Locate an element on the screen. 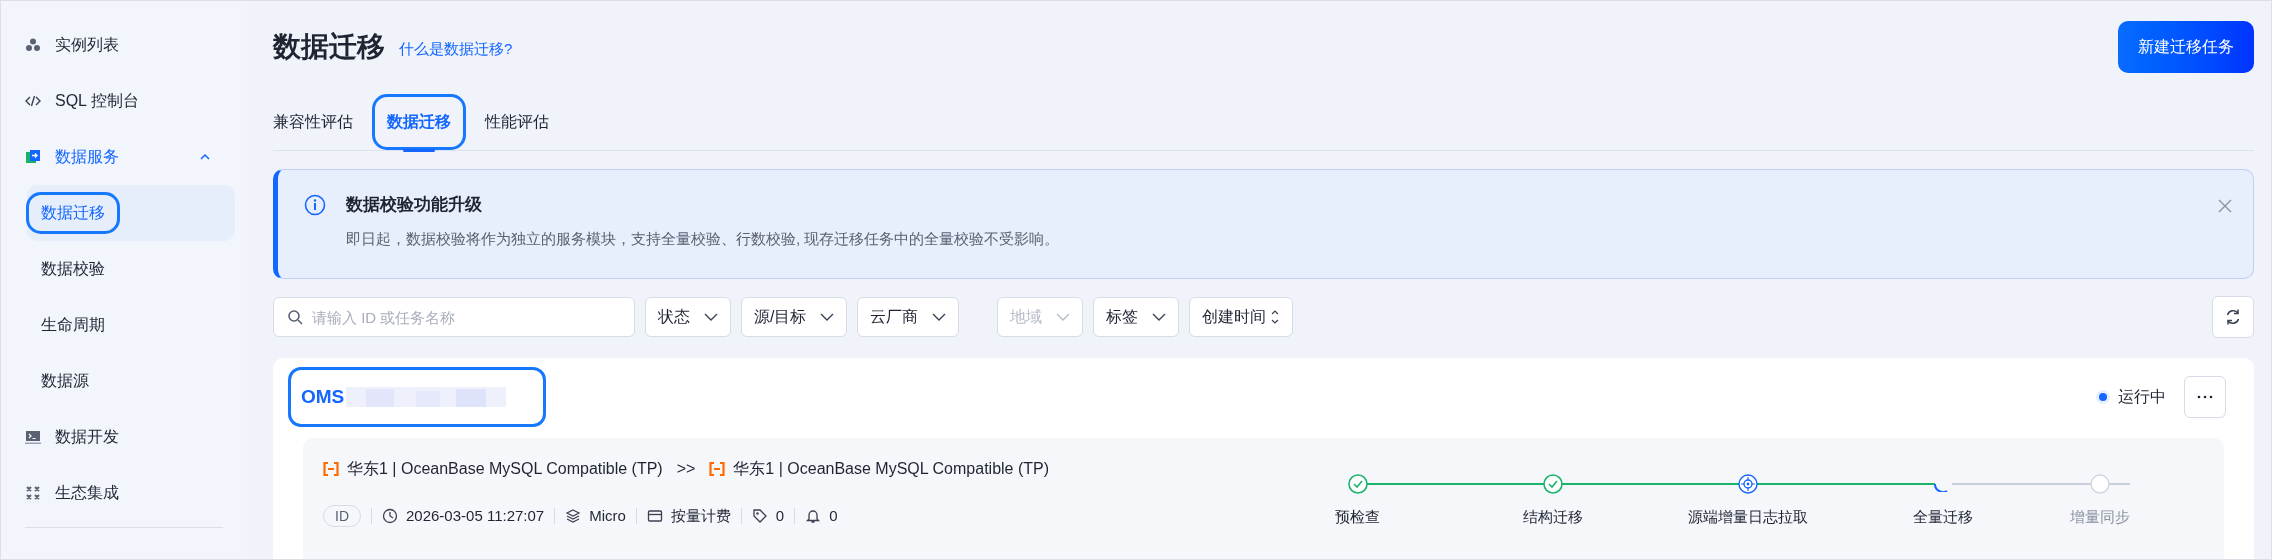  page-title: 数据迁移 is located at coordinates (329, 47).